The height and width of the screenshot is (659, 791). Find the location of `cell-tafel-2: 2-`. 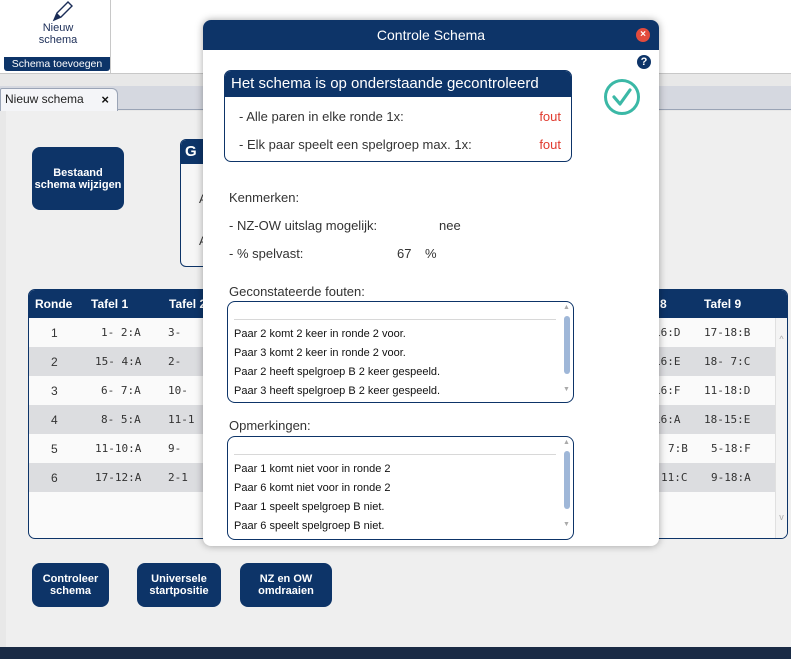

cell-tafel-2: 2- is located at coordinates (175, 361).